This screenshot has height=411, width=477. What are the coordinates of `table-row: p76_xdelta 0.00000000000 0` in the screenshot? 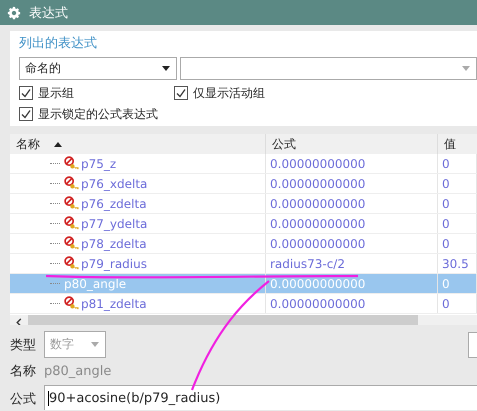 It's located at (243, 184).